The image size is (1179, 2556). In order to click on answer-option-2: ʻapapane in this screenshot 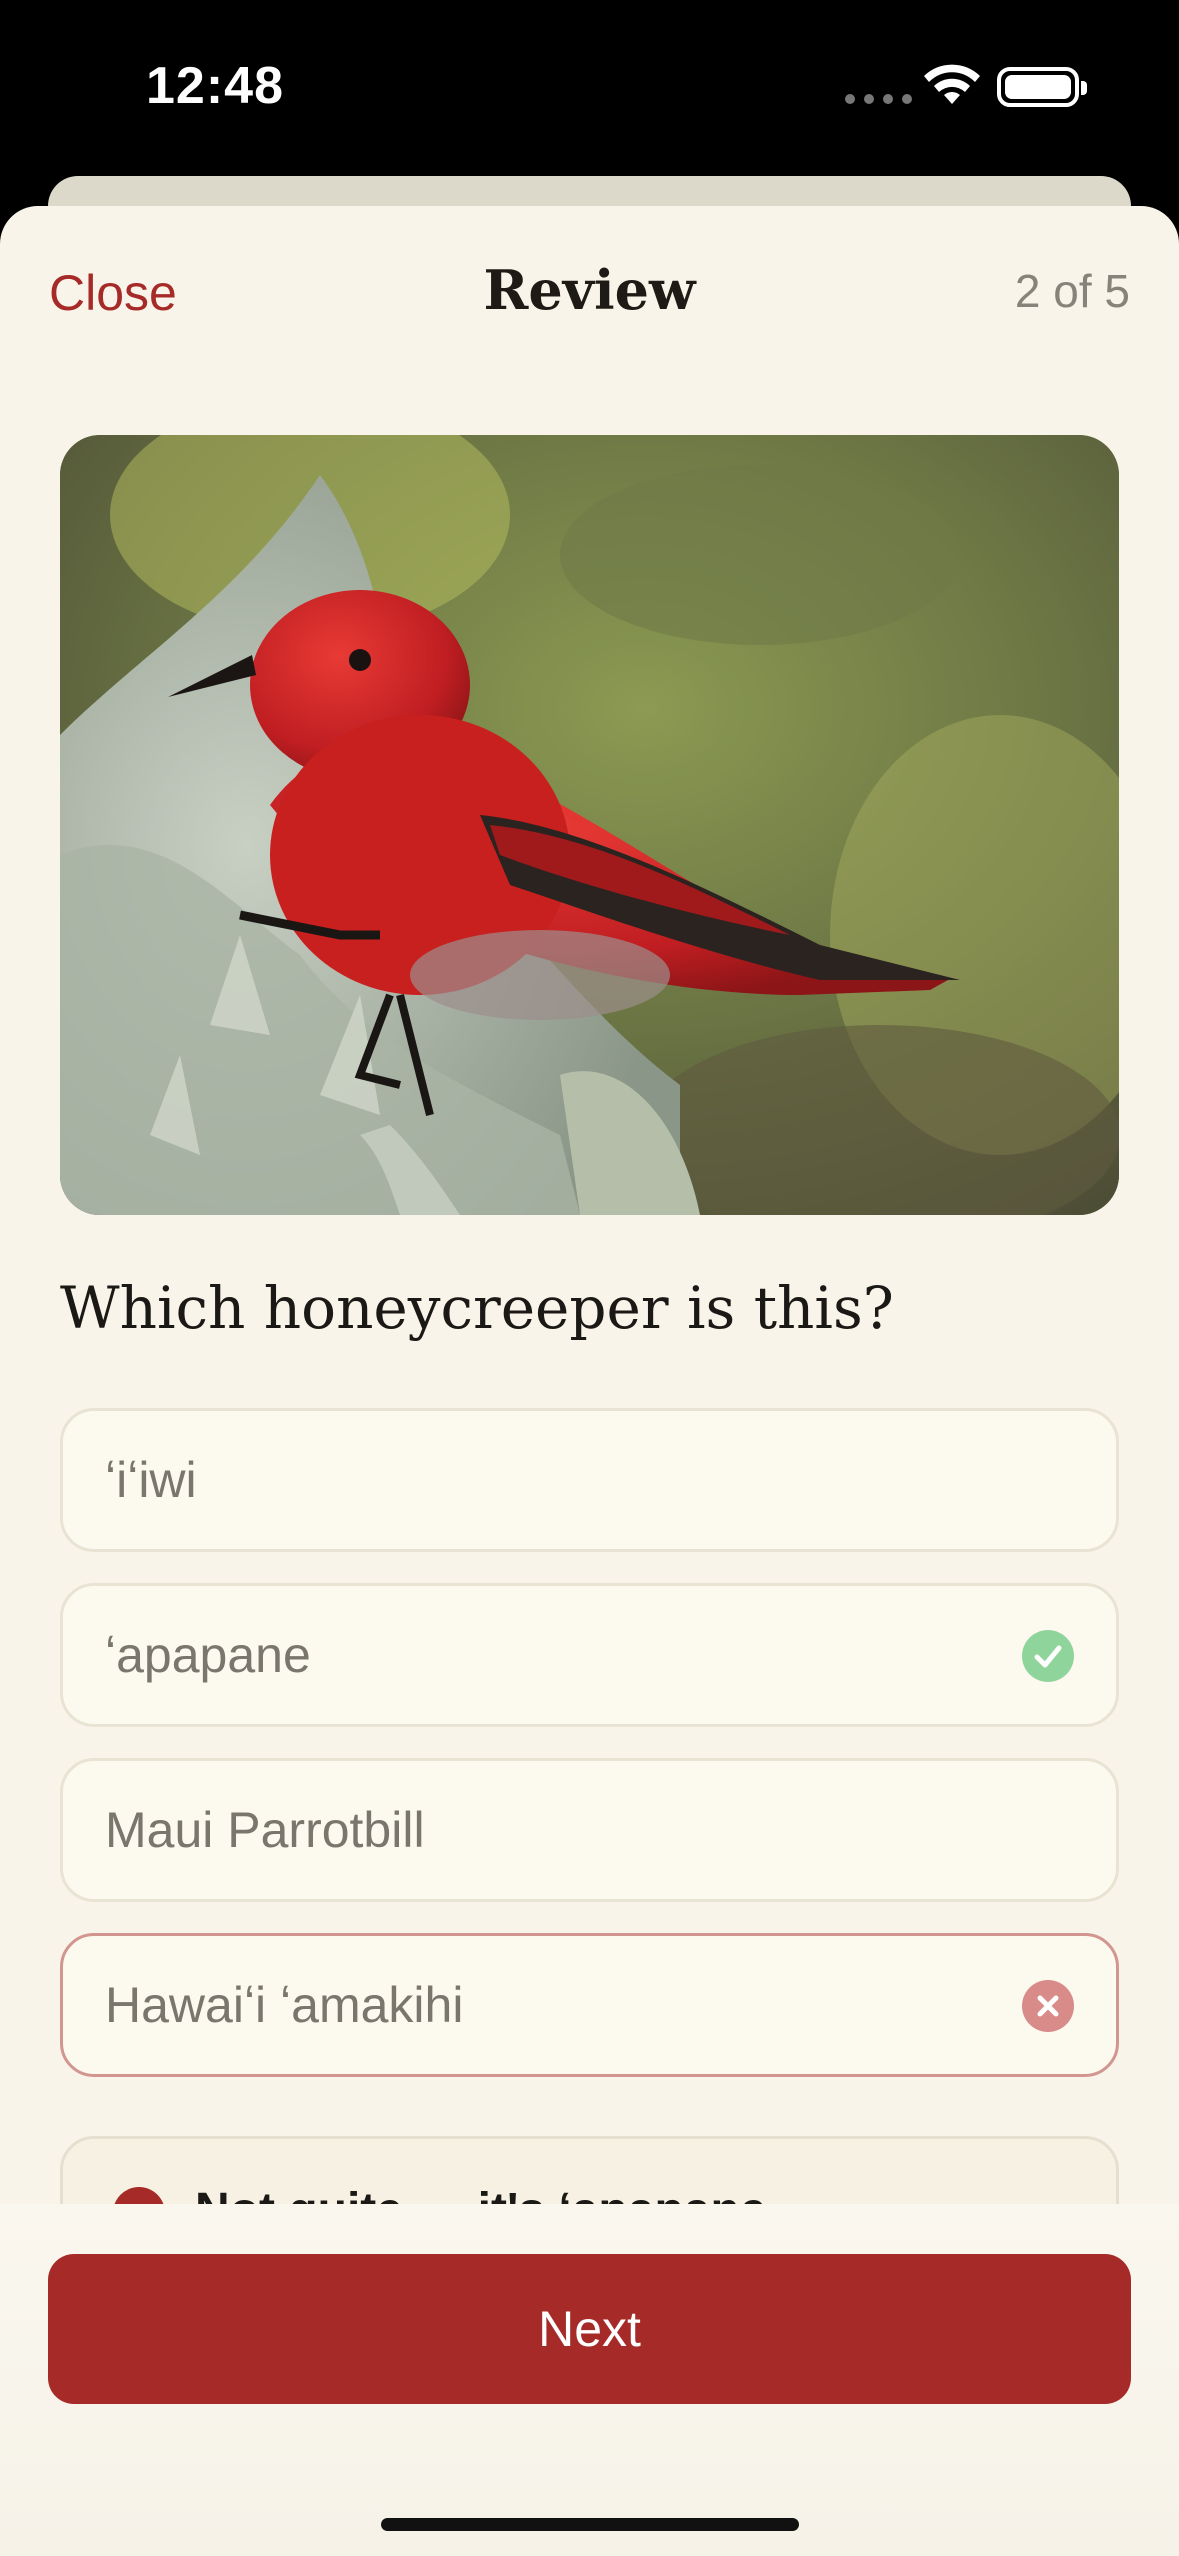, I will do `click(589, 1655)`.